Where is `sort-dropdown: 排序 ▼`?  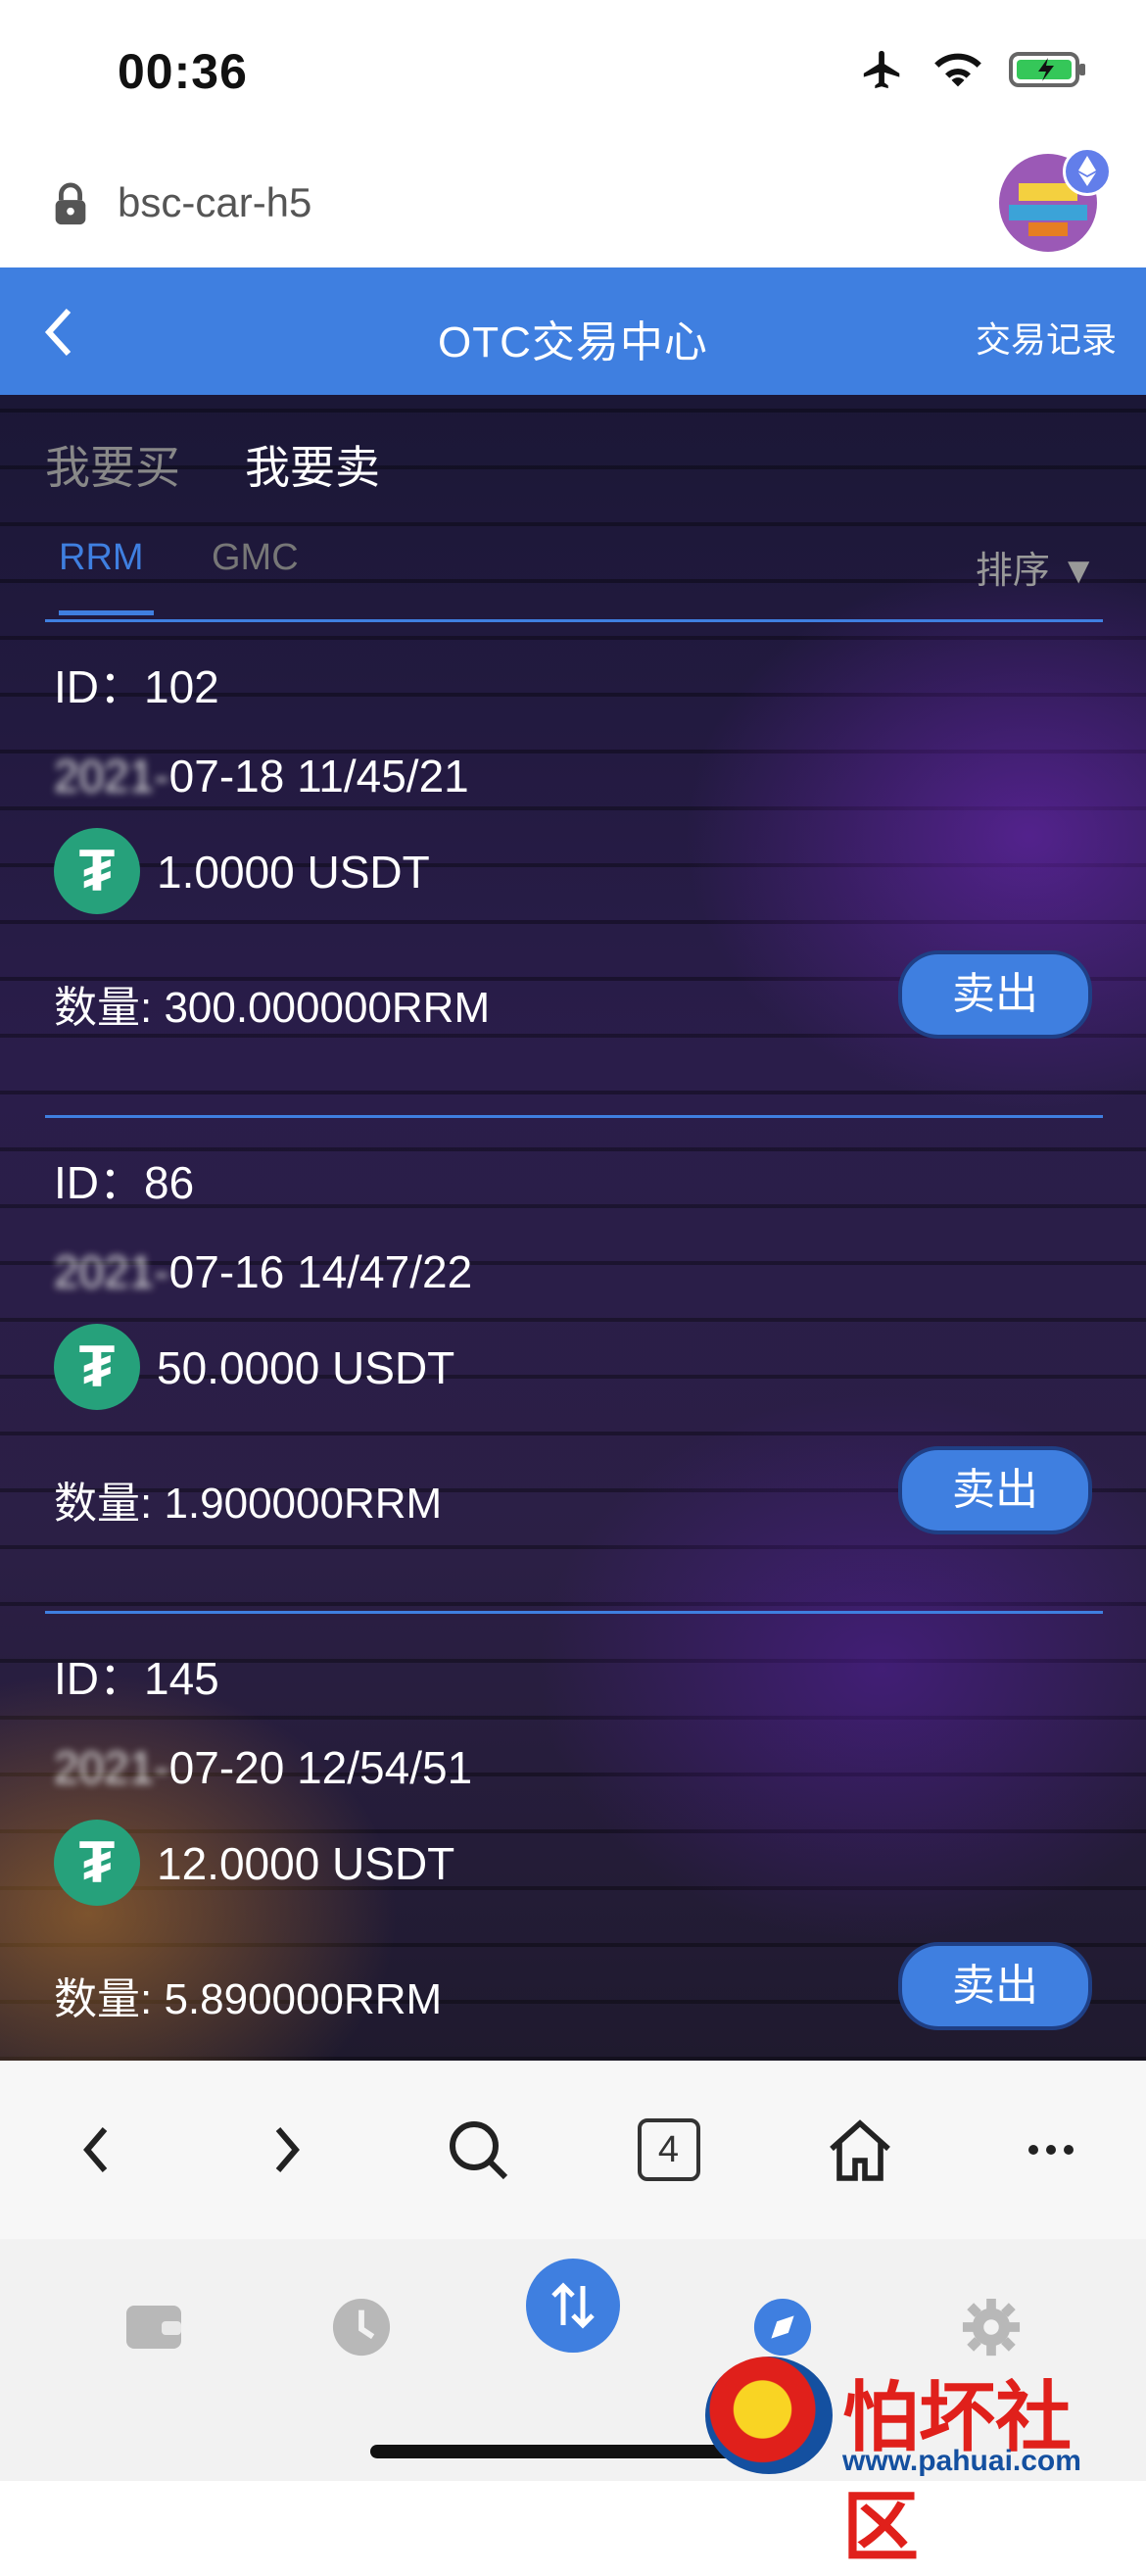 sort-dropdown: 排序 ▼ is located at coordinates (1036, 567).